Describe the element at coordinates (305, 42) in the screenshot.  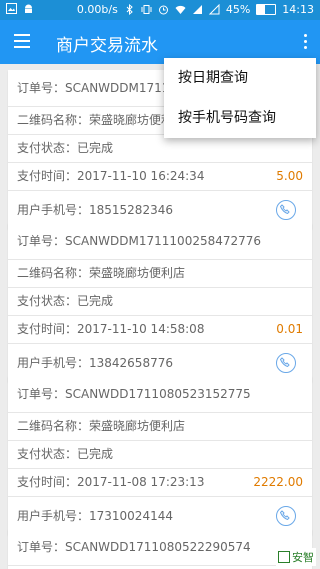
I see `more-options-icon` at that location.